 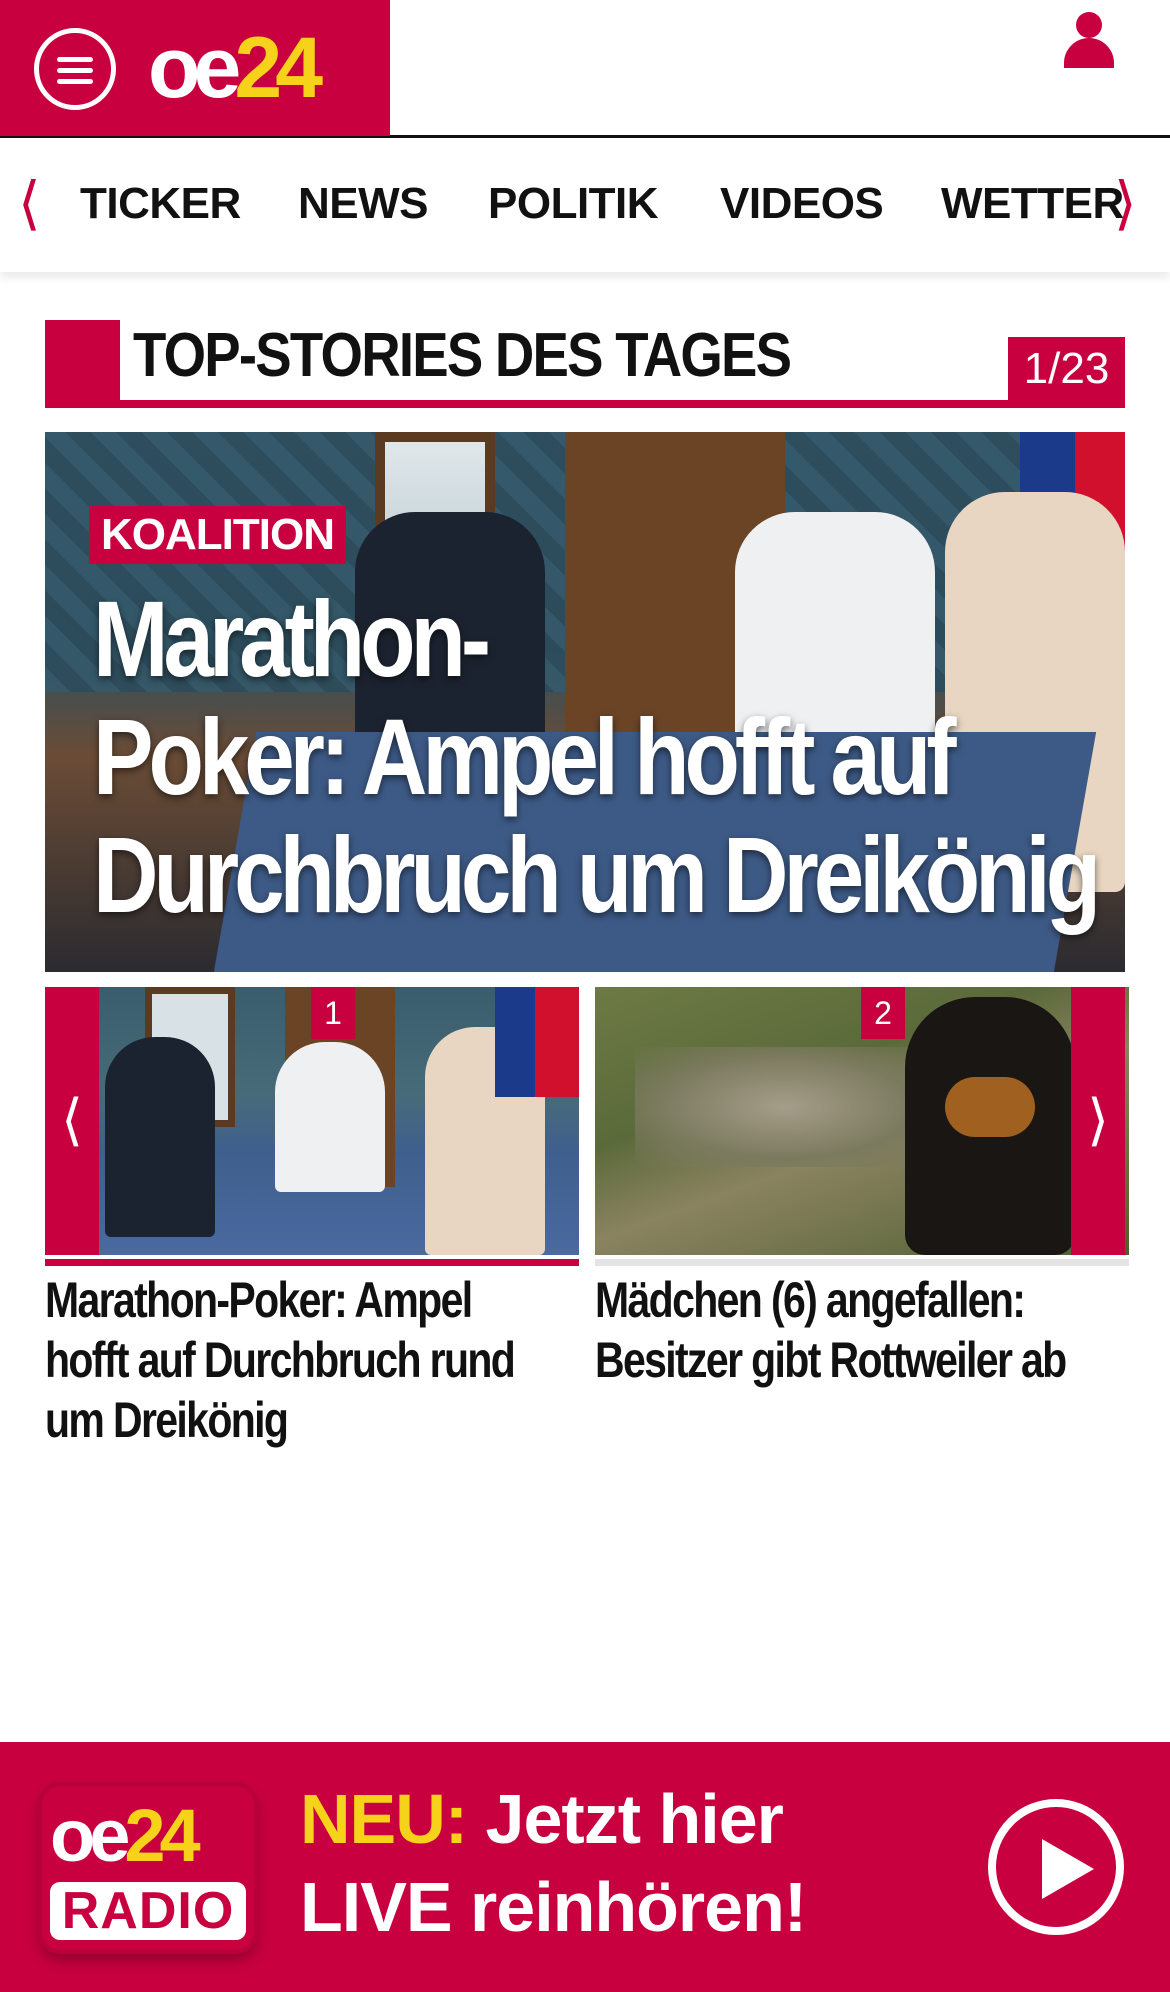 What do you see at coordinates (573, 204) in the screenshot?
I see `nav-item-politik: POLITIK` at bounding box center [573, 204].